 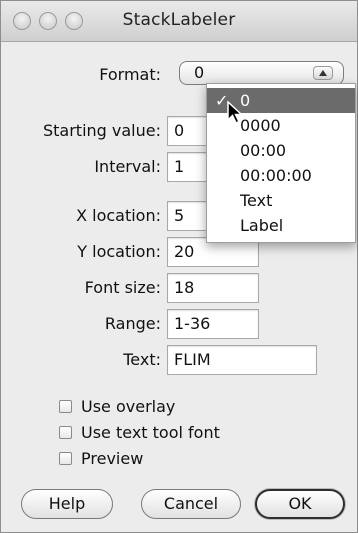 I want to click on ok-button: OK, so click(x=300, y=504).